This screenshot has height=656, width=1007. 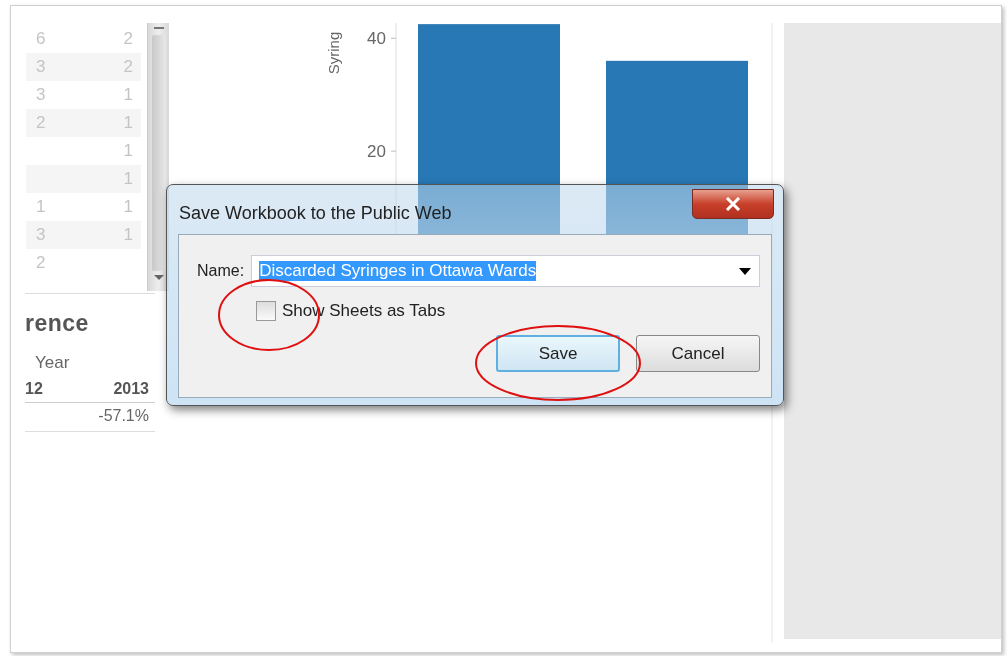 I want to click on cancel-button: Cancel, so click(x=698, y=353).